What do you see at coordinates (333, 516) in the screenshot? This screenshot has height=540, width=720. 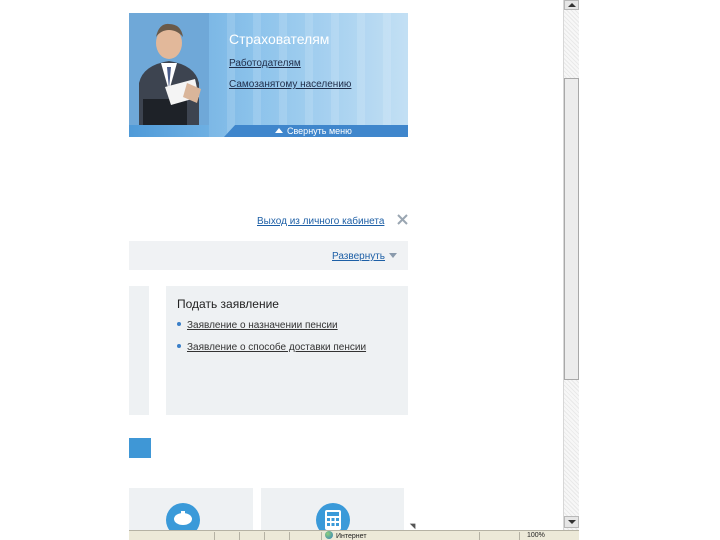 I see `calculator-icon` at bounding box center [333, 516].